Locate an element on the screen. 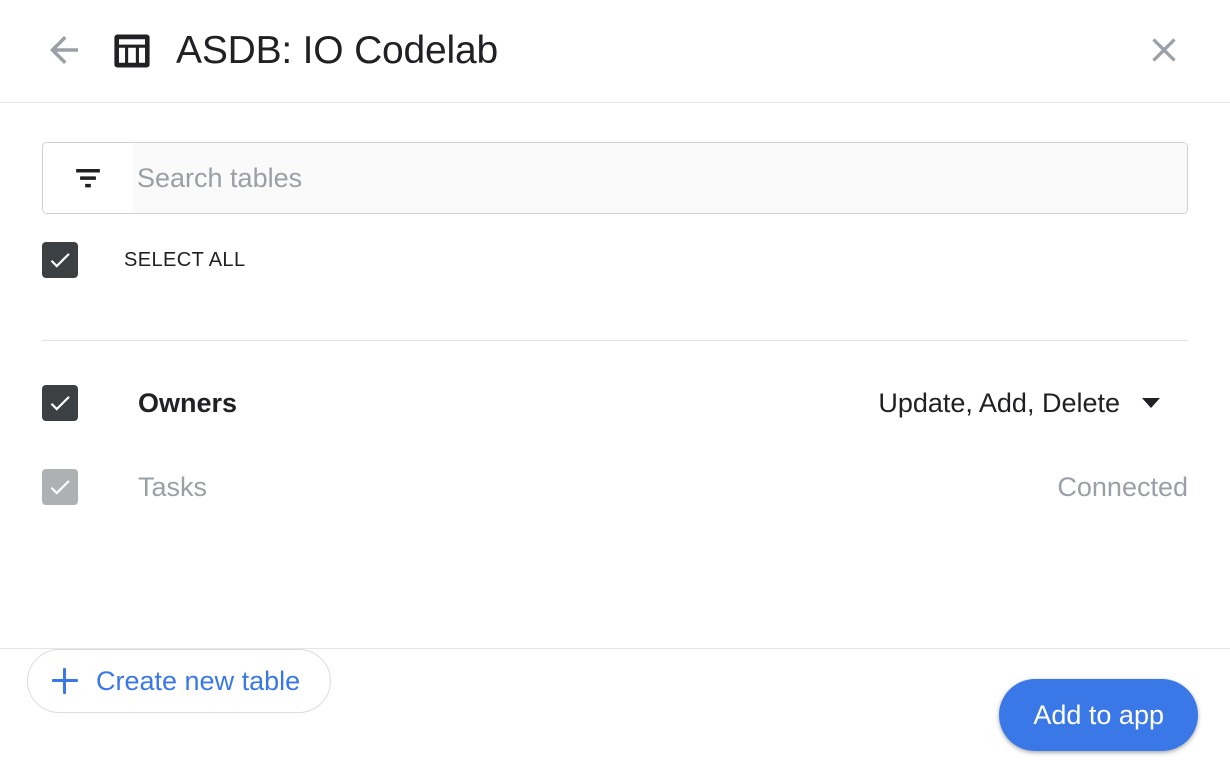  close-button is located at coordinates (1164, 51).